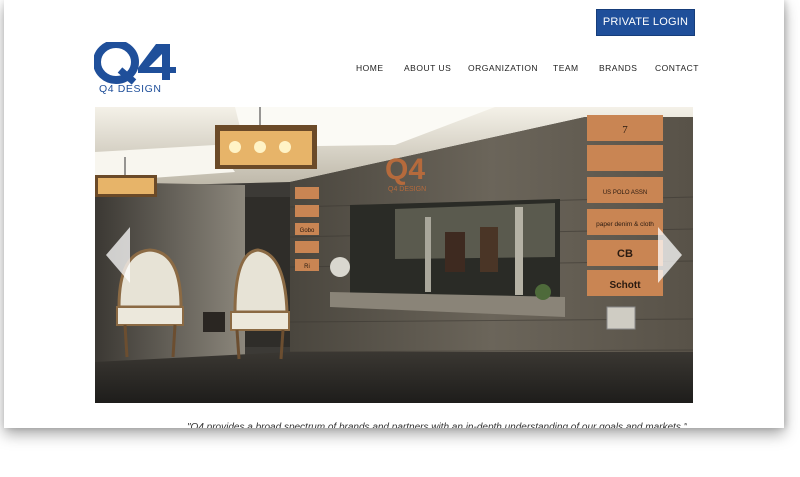 The width and height of the screenshot is (800, 477). I want to click on plaque-4-text: paper denim & cloth, so click(625, 224).